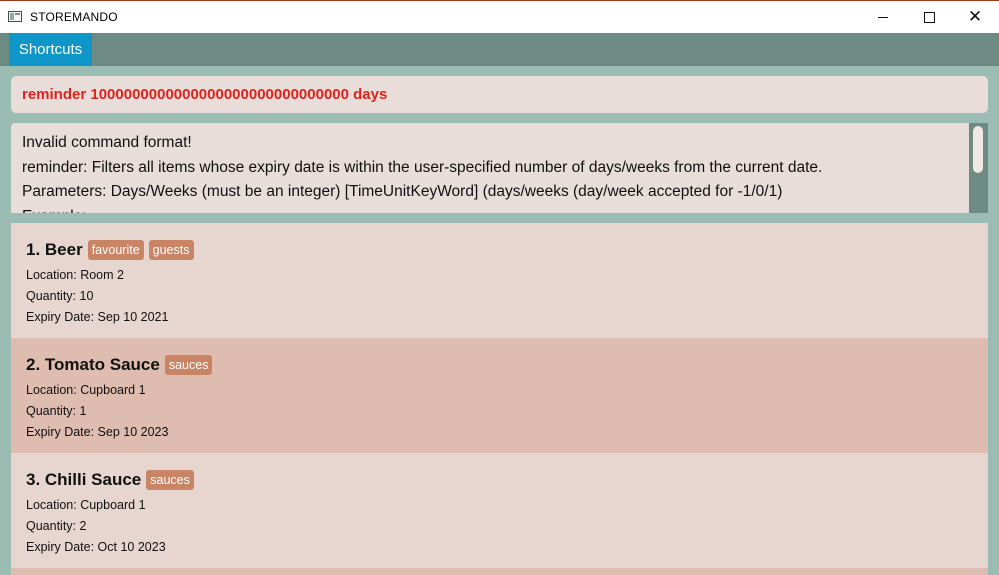 The height and width of the screenshot is (575, 999). Describe the element at coordinates (499, 16) in the screenshot. I see `title-bar: STOREMANDO ✕` at that location.